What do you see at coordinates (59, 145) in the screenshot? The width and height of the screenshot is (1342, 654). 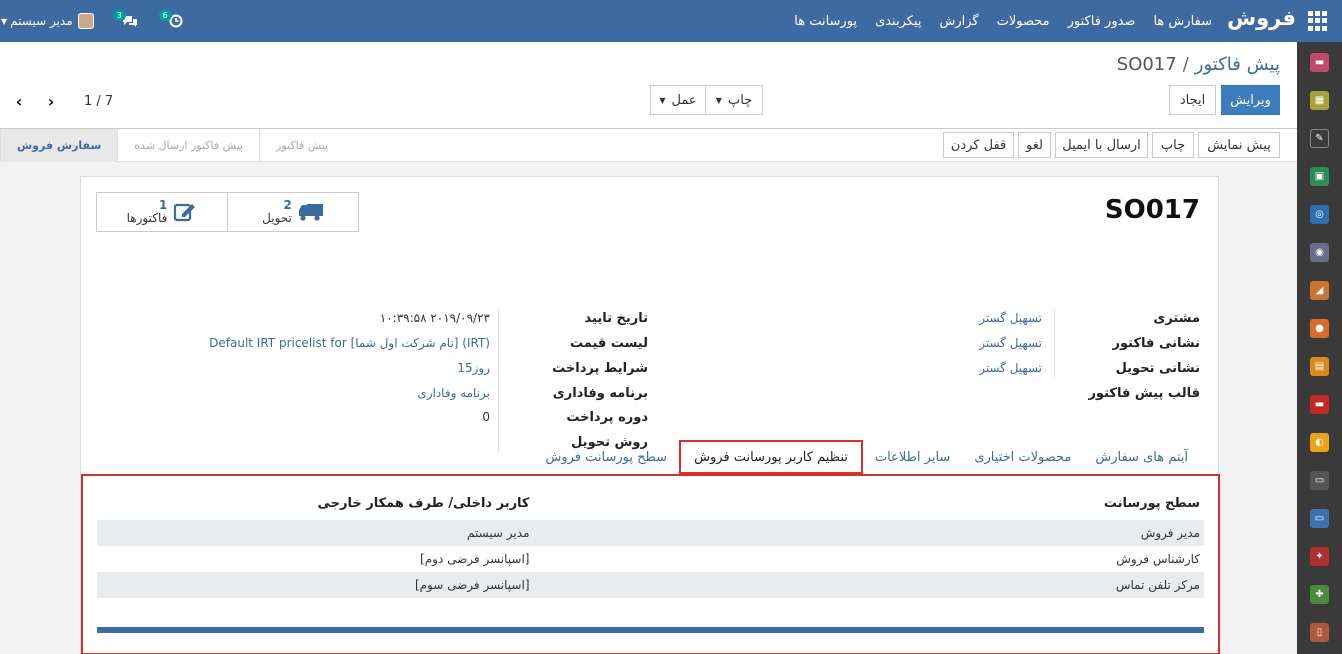 I see `stage-sales-order: سفارش فروش` at bounding box center [59, 145].